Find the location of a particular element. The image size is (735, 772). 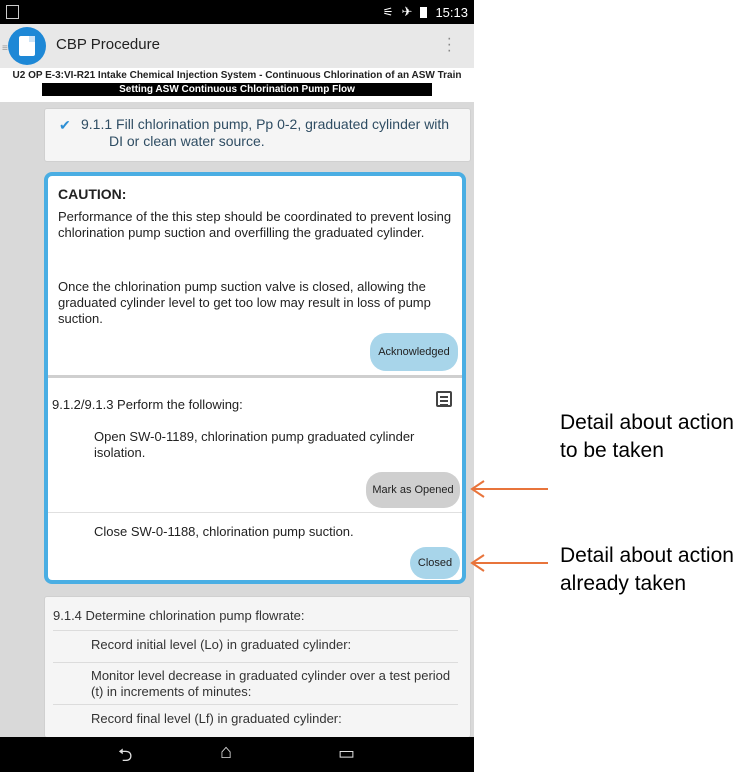

app-logo-icon is located at coordinates (27, 46).